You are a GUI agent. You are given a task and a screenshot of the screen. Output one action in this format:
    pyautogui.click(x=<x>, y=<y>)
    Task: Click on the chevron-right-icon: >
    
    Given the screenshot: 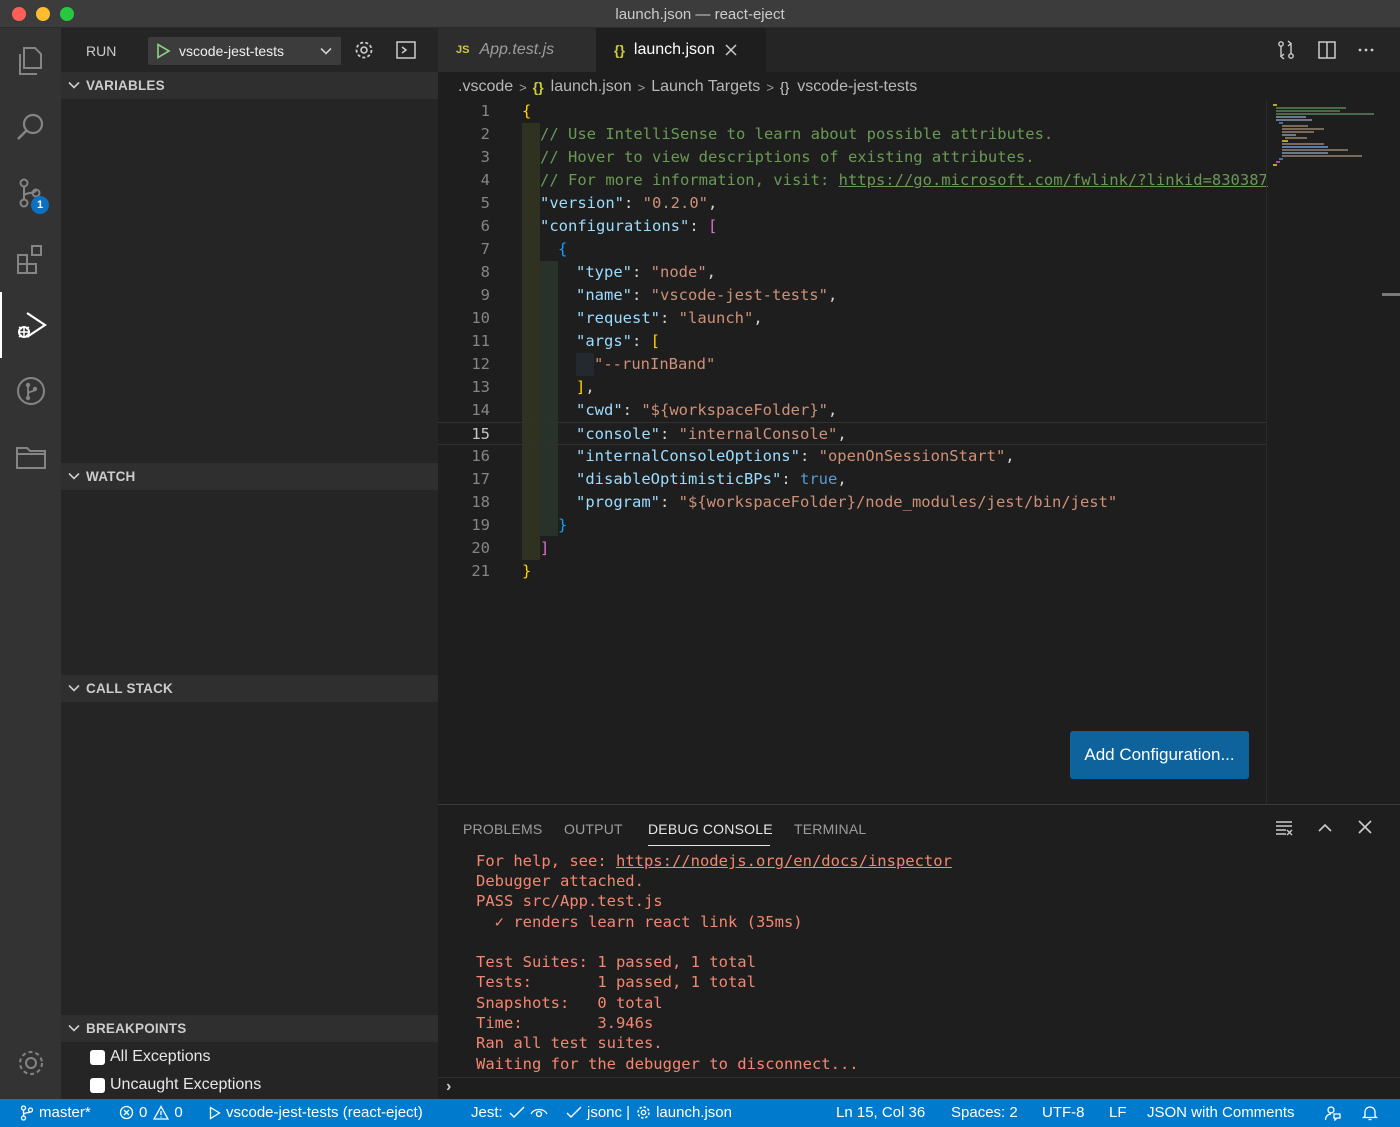 What is the action you would take?
    pyautogui.click(x=641, y=87)
    